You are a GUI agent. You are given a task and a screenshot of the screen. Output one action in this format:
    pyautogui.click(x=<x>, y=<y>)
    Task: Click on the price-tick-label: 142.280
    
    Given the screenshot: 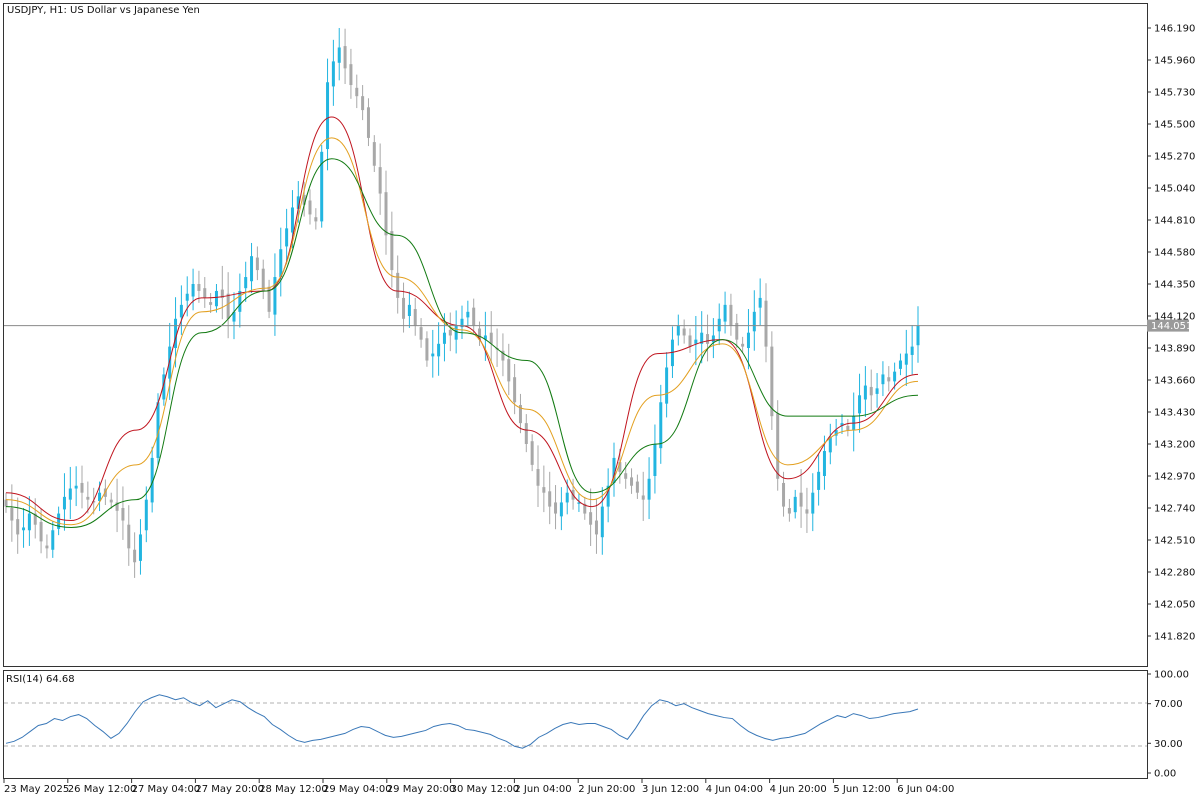 What is the action you would take?
    pyautogui.click(x=1174, y=573)
    